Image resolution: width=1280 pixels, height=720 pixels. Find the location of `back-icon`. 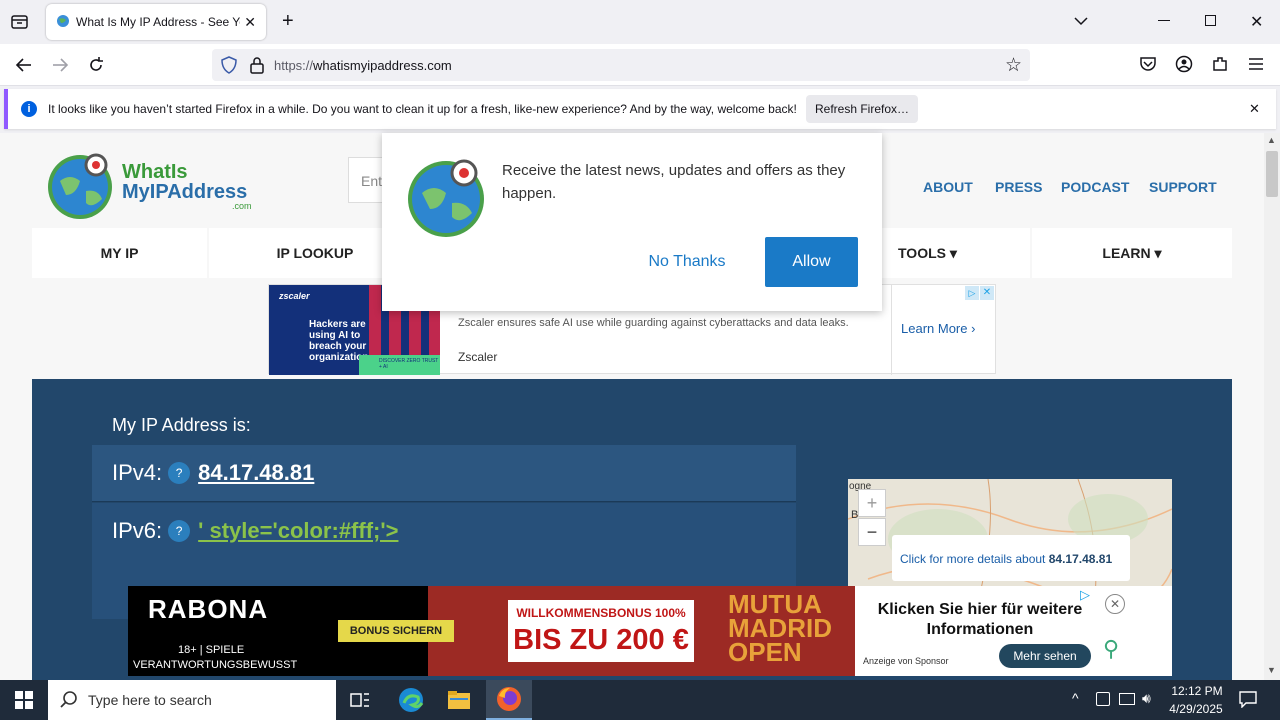

back-icon is located at coordinates (24, 67).